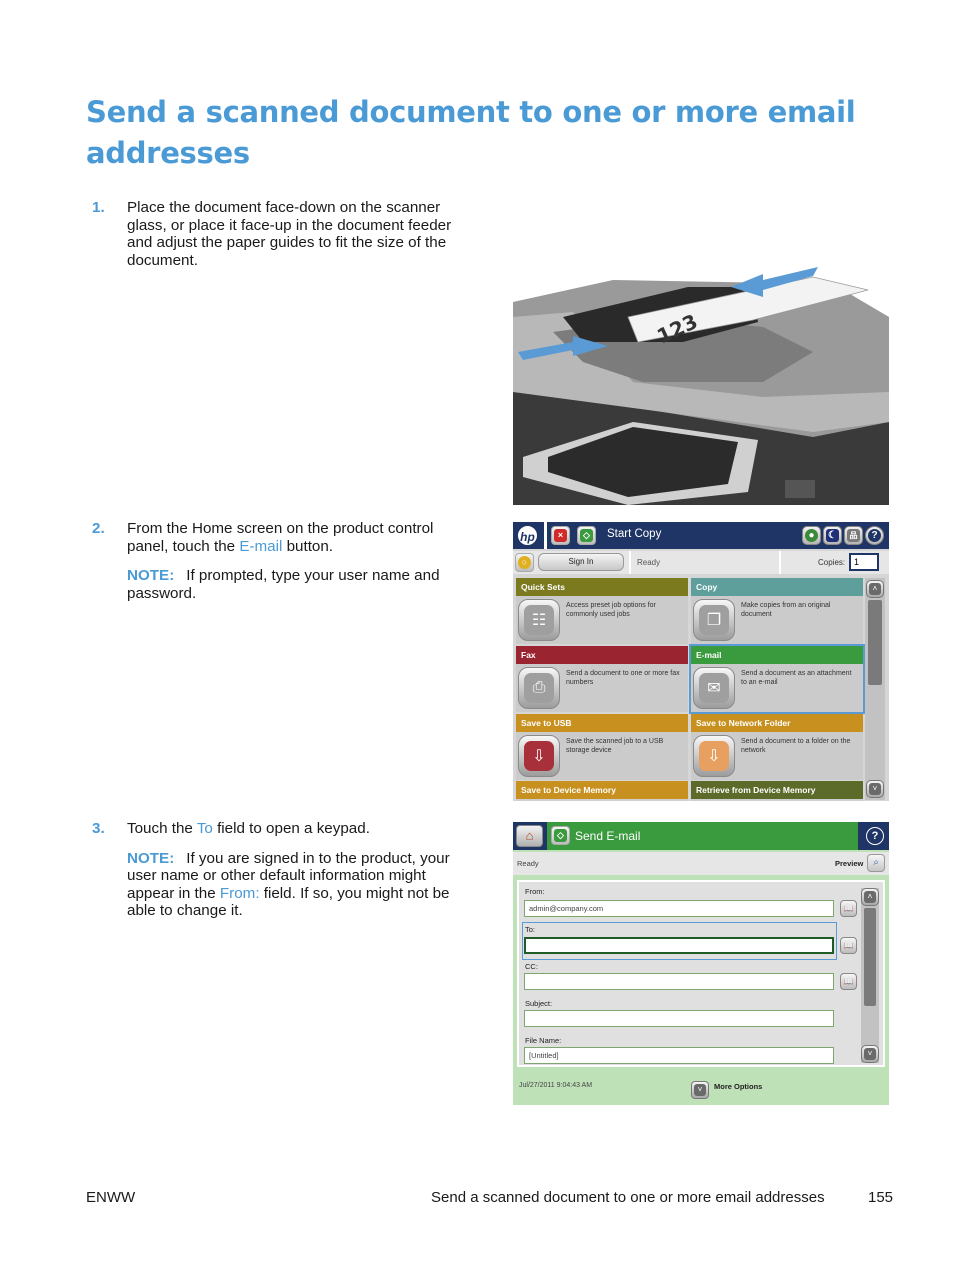 The image size is (954, 1270). What do you see at coordinates (786, 610) in the screenshot?
I see `tile-description: Make copies from an original document` at bounding box center [786, 610].